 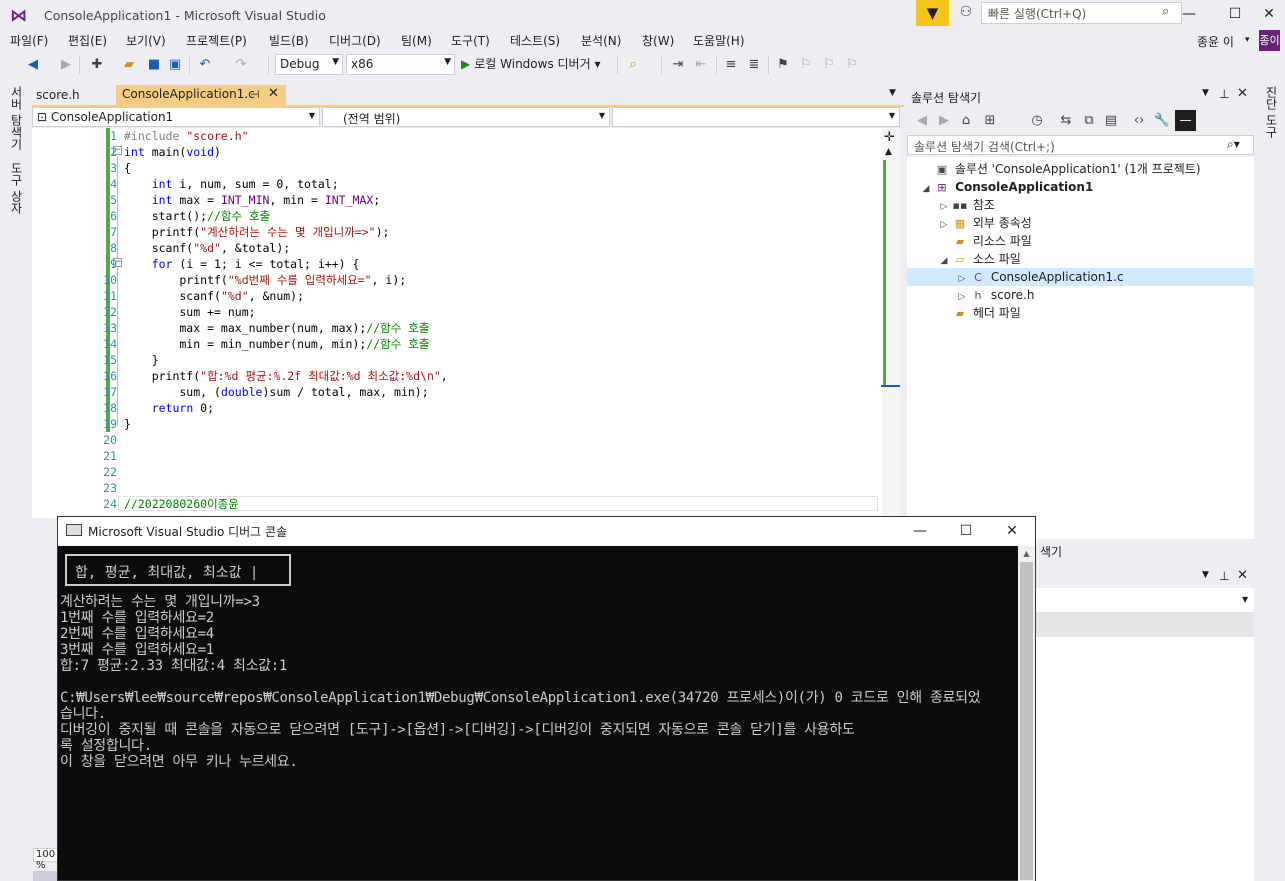 I want to click on tree-item: ◢ ⊞ ConsoleApplication1, so click(x=1006, y=188).